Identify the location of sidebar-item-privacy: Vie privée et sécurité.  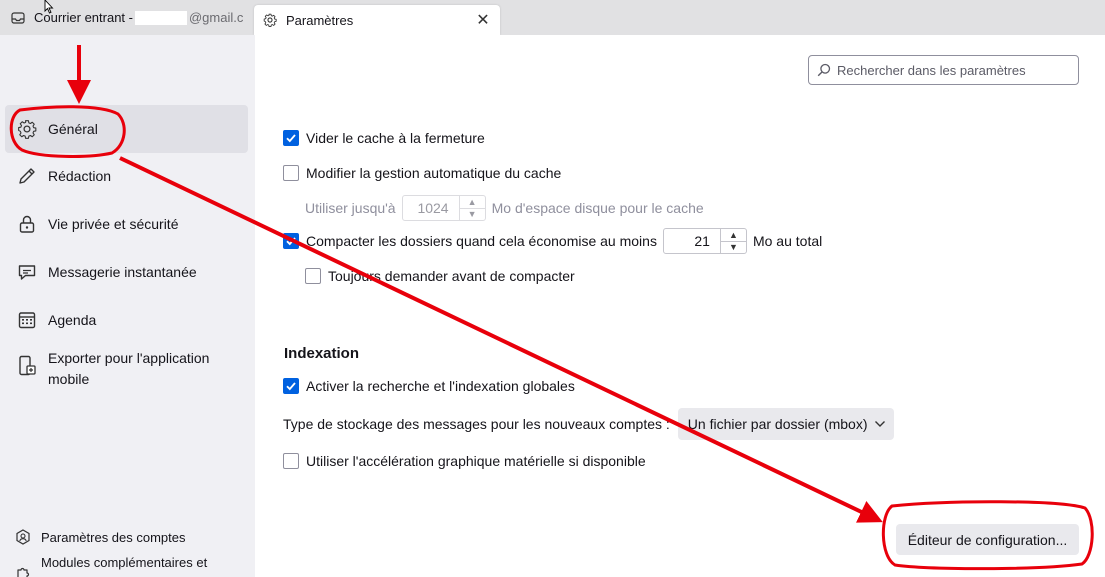
(126, 224).